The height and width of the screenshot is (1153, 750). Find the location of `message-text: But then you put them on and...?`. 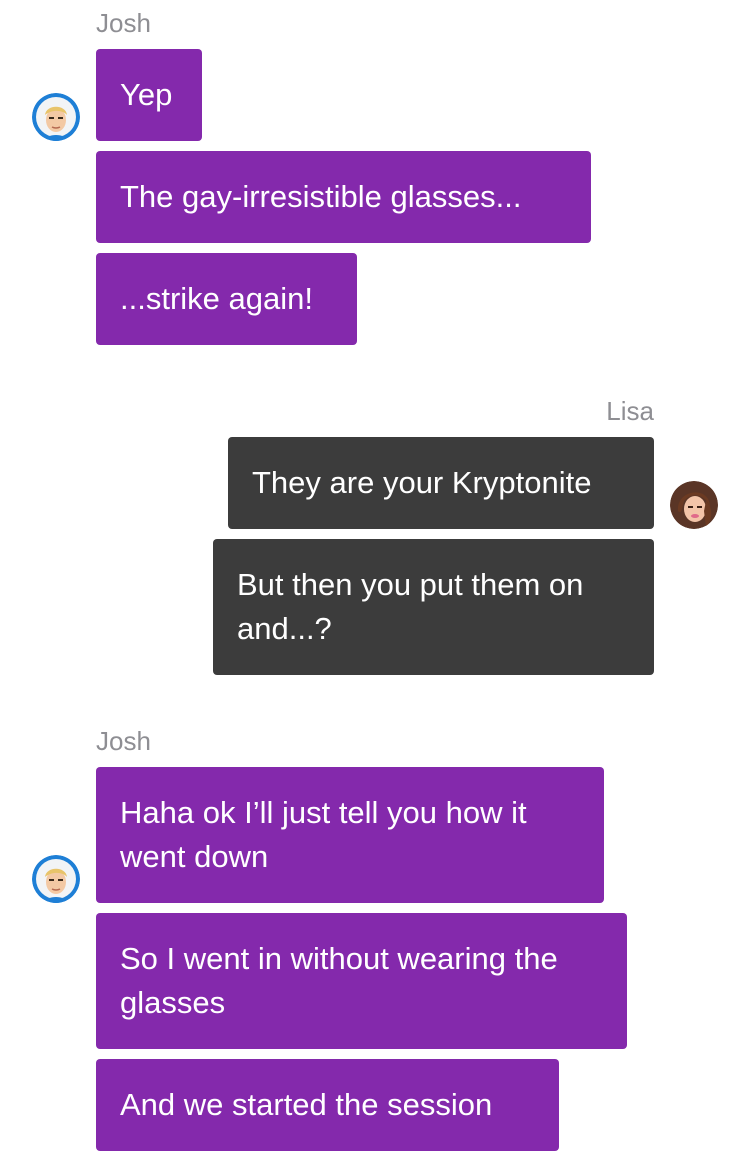

message-text: But then you put them on and...? is located at coordinates (410, 606).